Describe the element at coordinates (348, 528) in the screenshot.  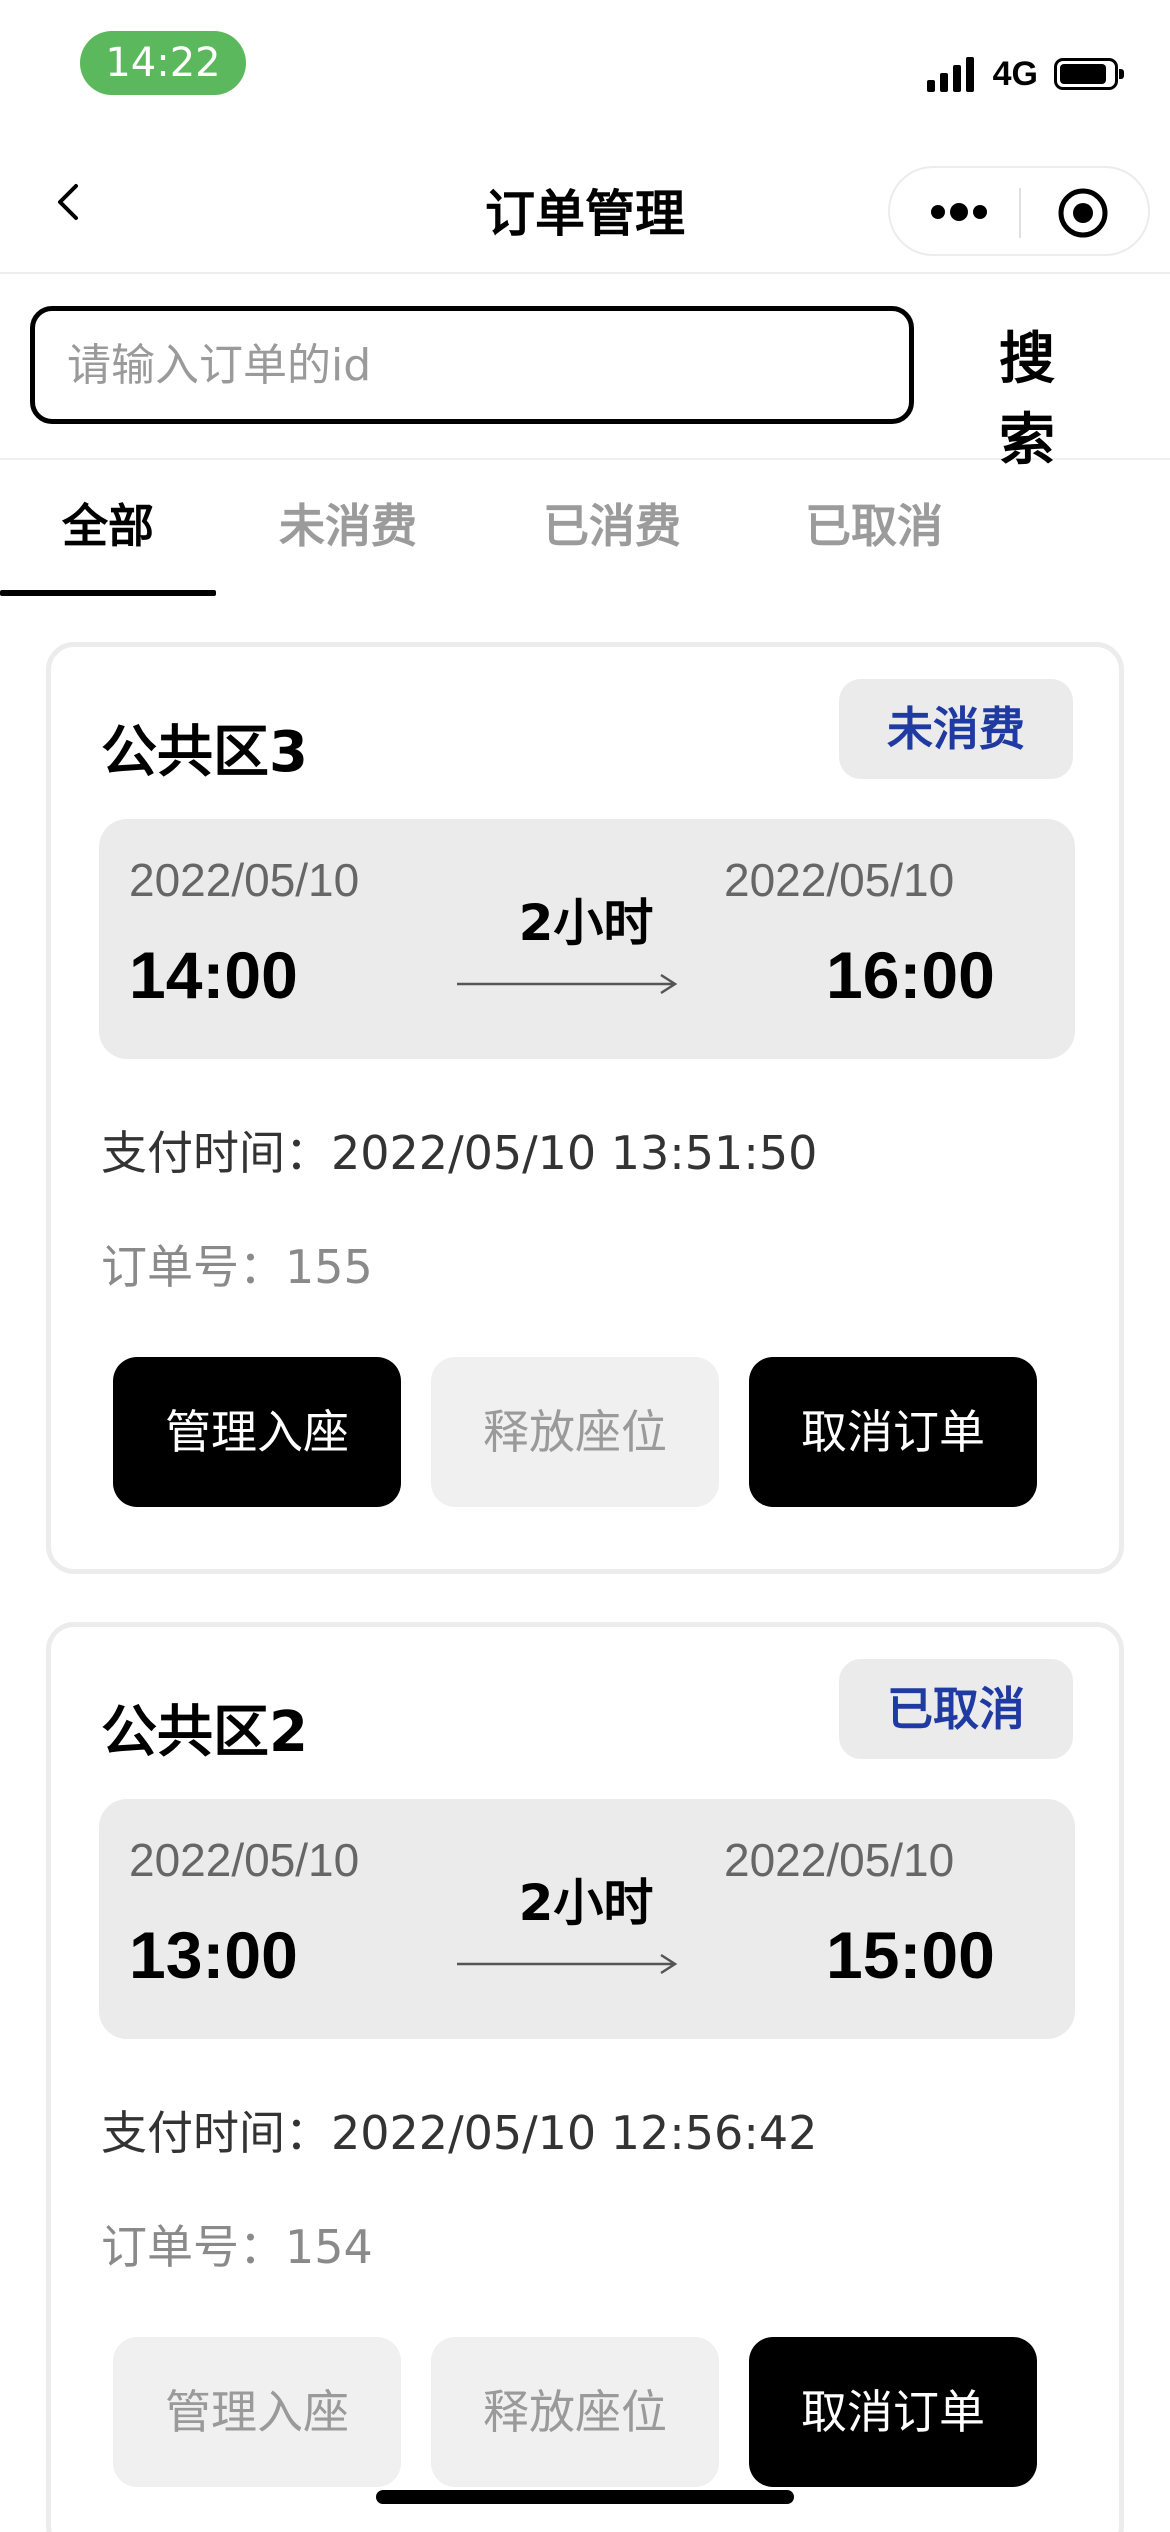
I see `tab-unconsumed: 未消费` at that location.